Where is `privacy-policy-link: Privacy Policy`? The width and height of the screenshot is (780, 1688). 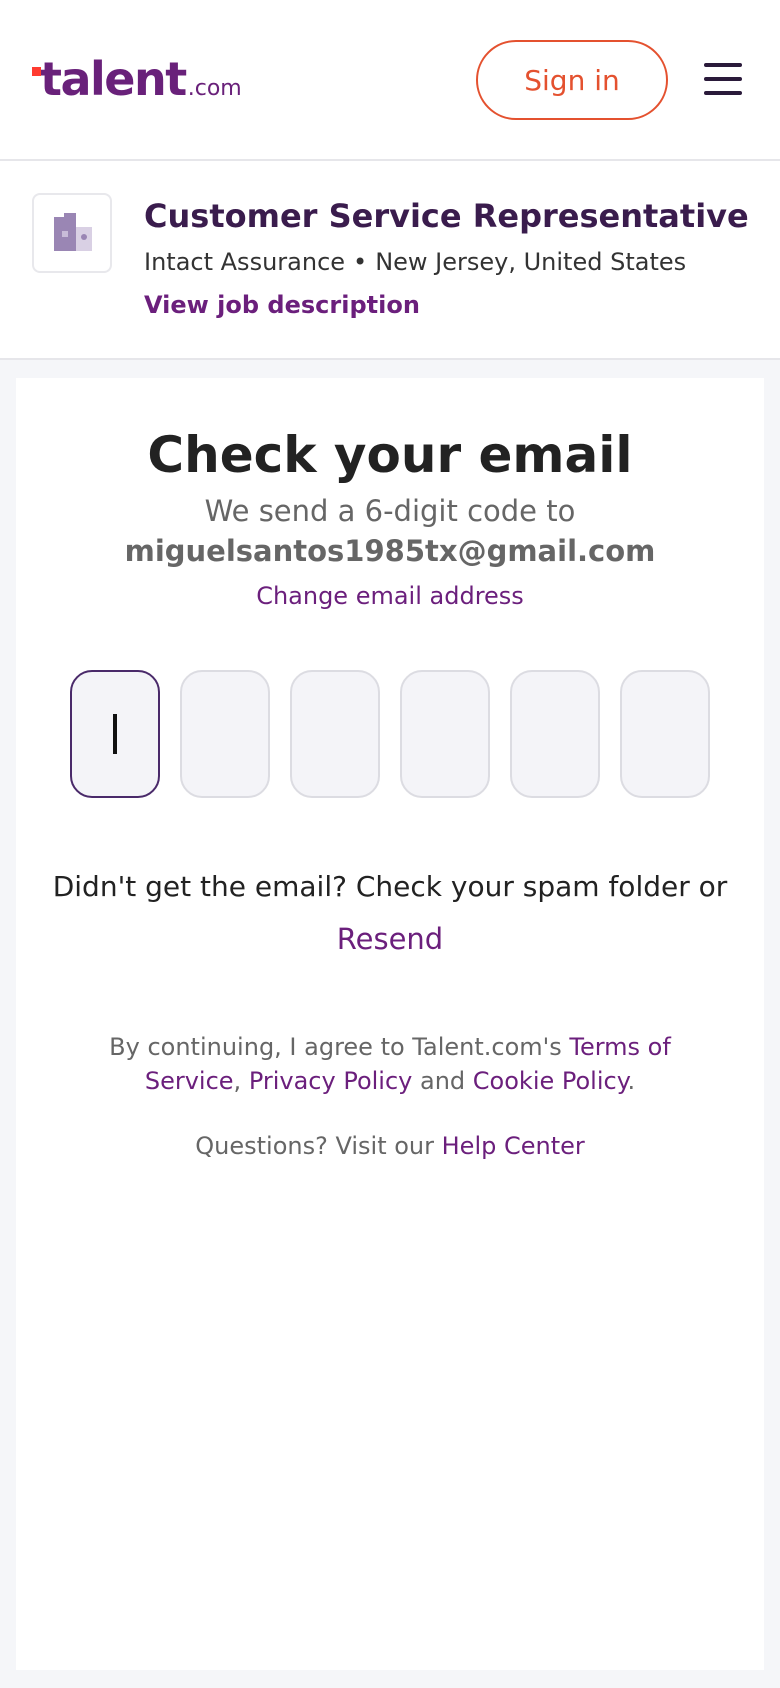
privacy-policy-link: Privacy Policy is located at coordinates (331, 1081).